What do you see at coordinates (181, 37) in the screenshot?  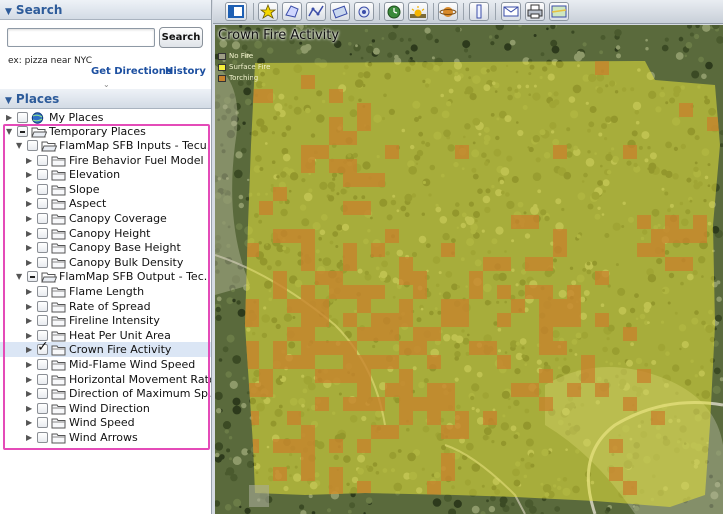 I see `search-button: Search` at bounding box center [181, 37].